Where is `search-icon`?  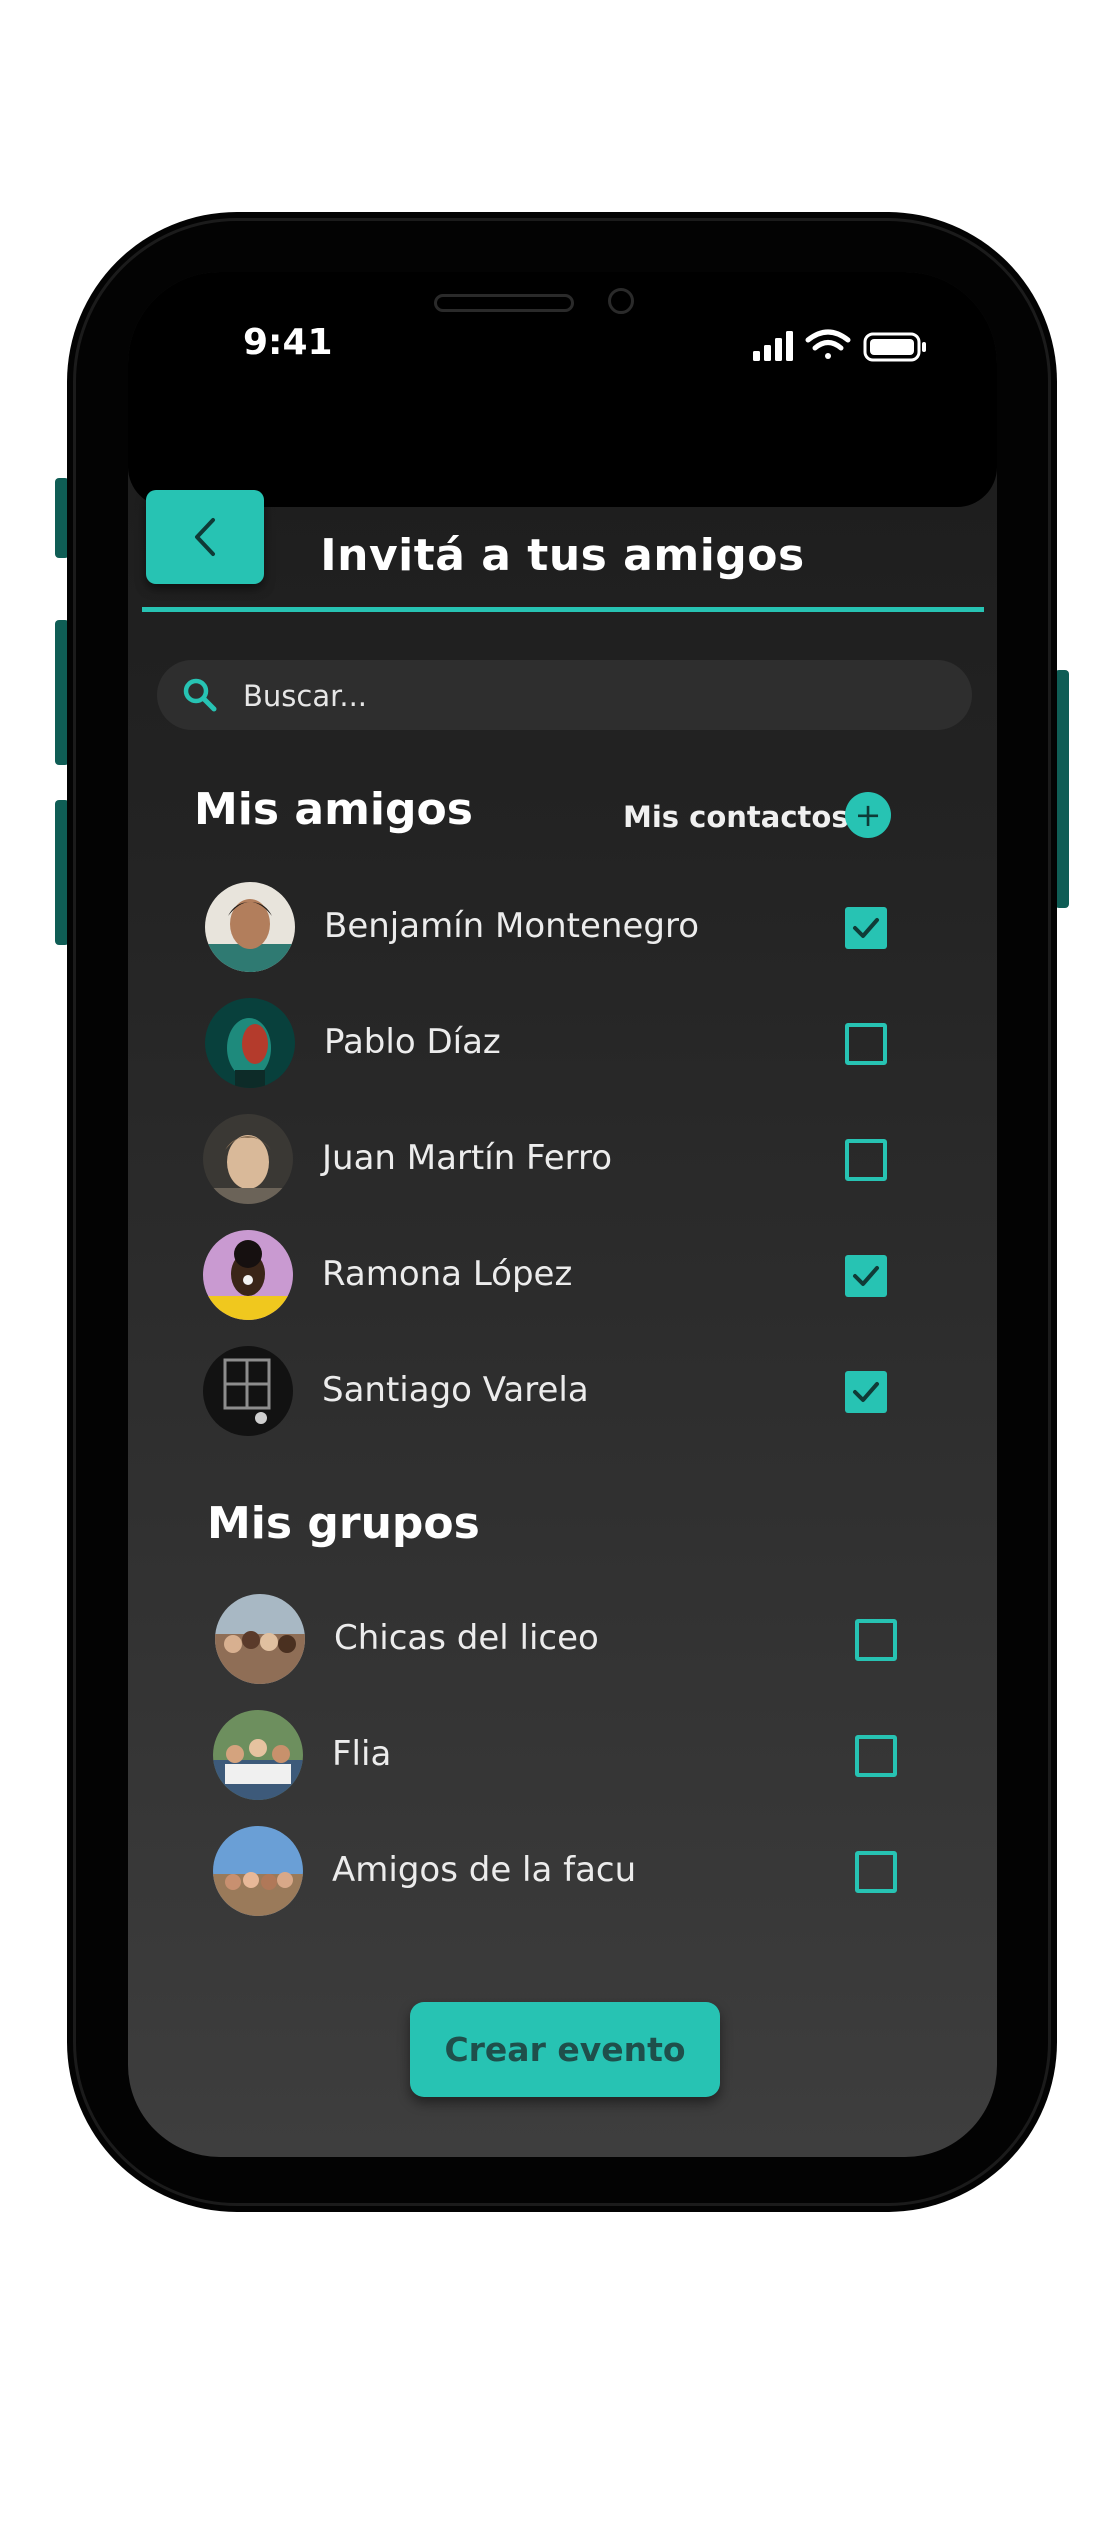
search-icon is located at coordinates (200, 695).